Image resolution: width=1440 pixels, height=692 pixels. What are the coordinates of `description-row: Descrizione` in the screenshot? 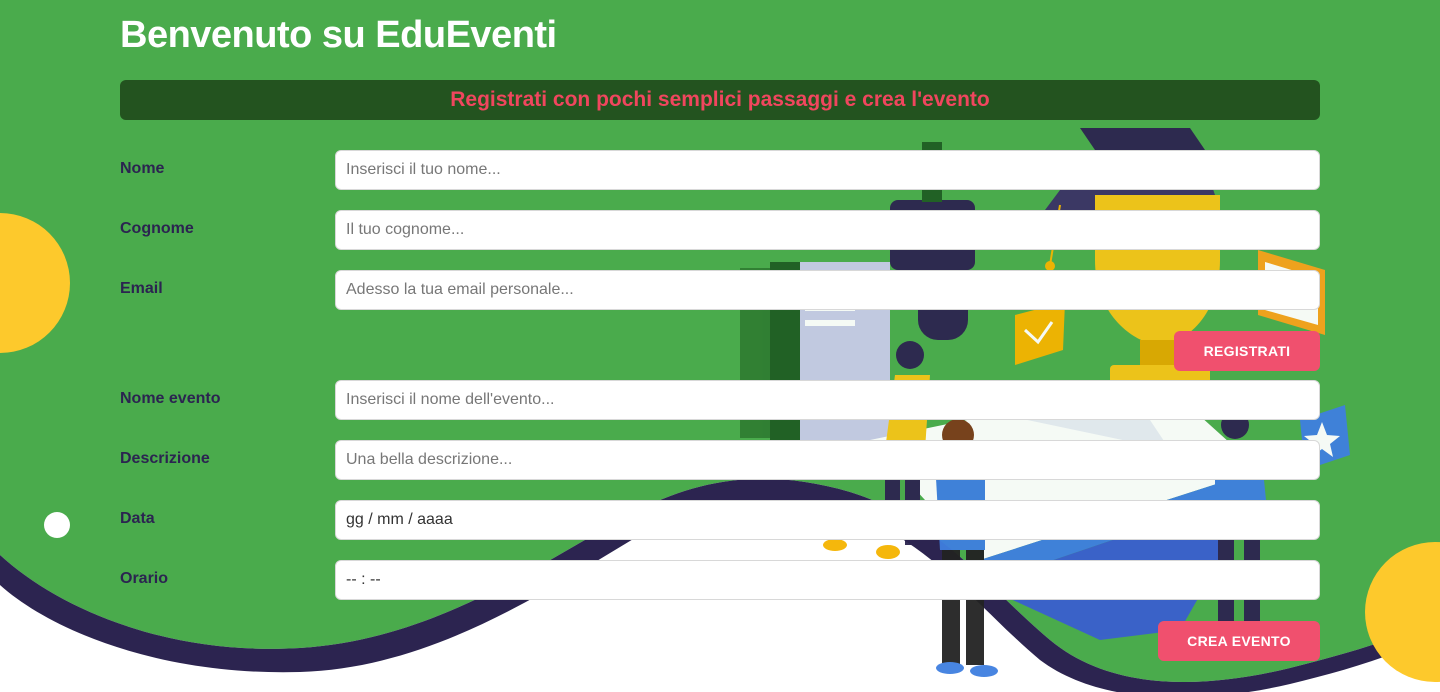 It's located at (720, 460).